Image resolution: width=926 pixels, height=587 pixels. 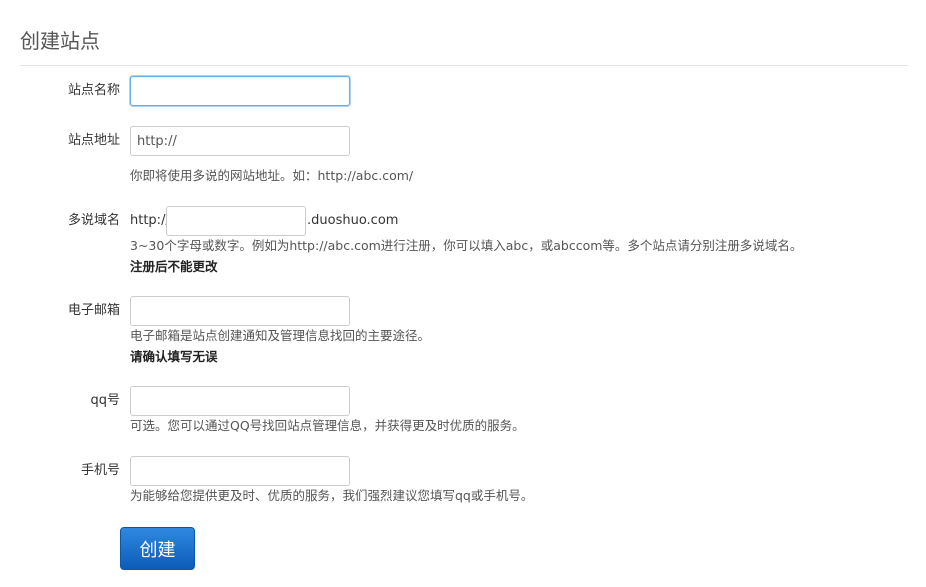 What do you see at coordinates (332, 495) in the screenshot?
I see `phone-help: 为能够给您提供更及时、优质的服务，我们强烈建议您填写qq或手机号。` at bounding box center [332, 495].